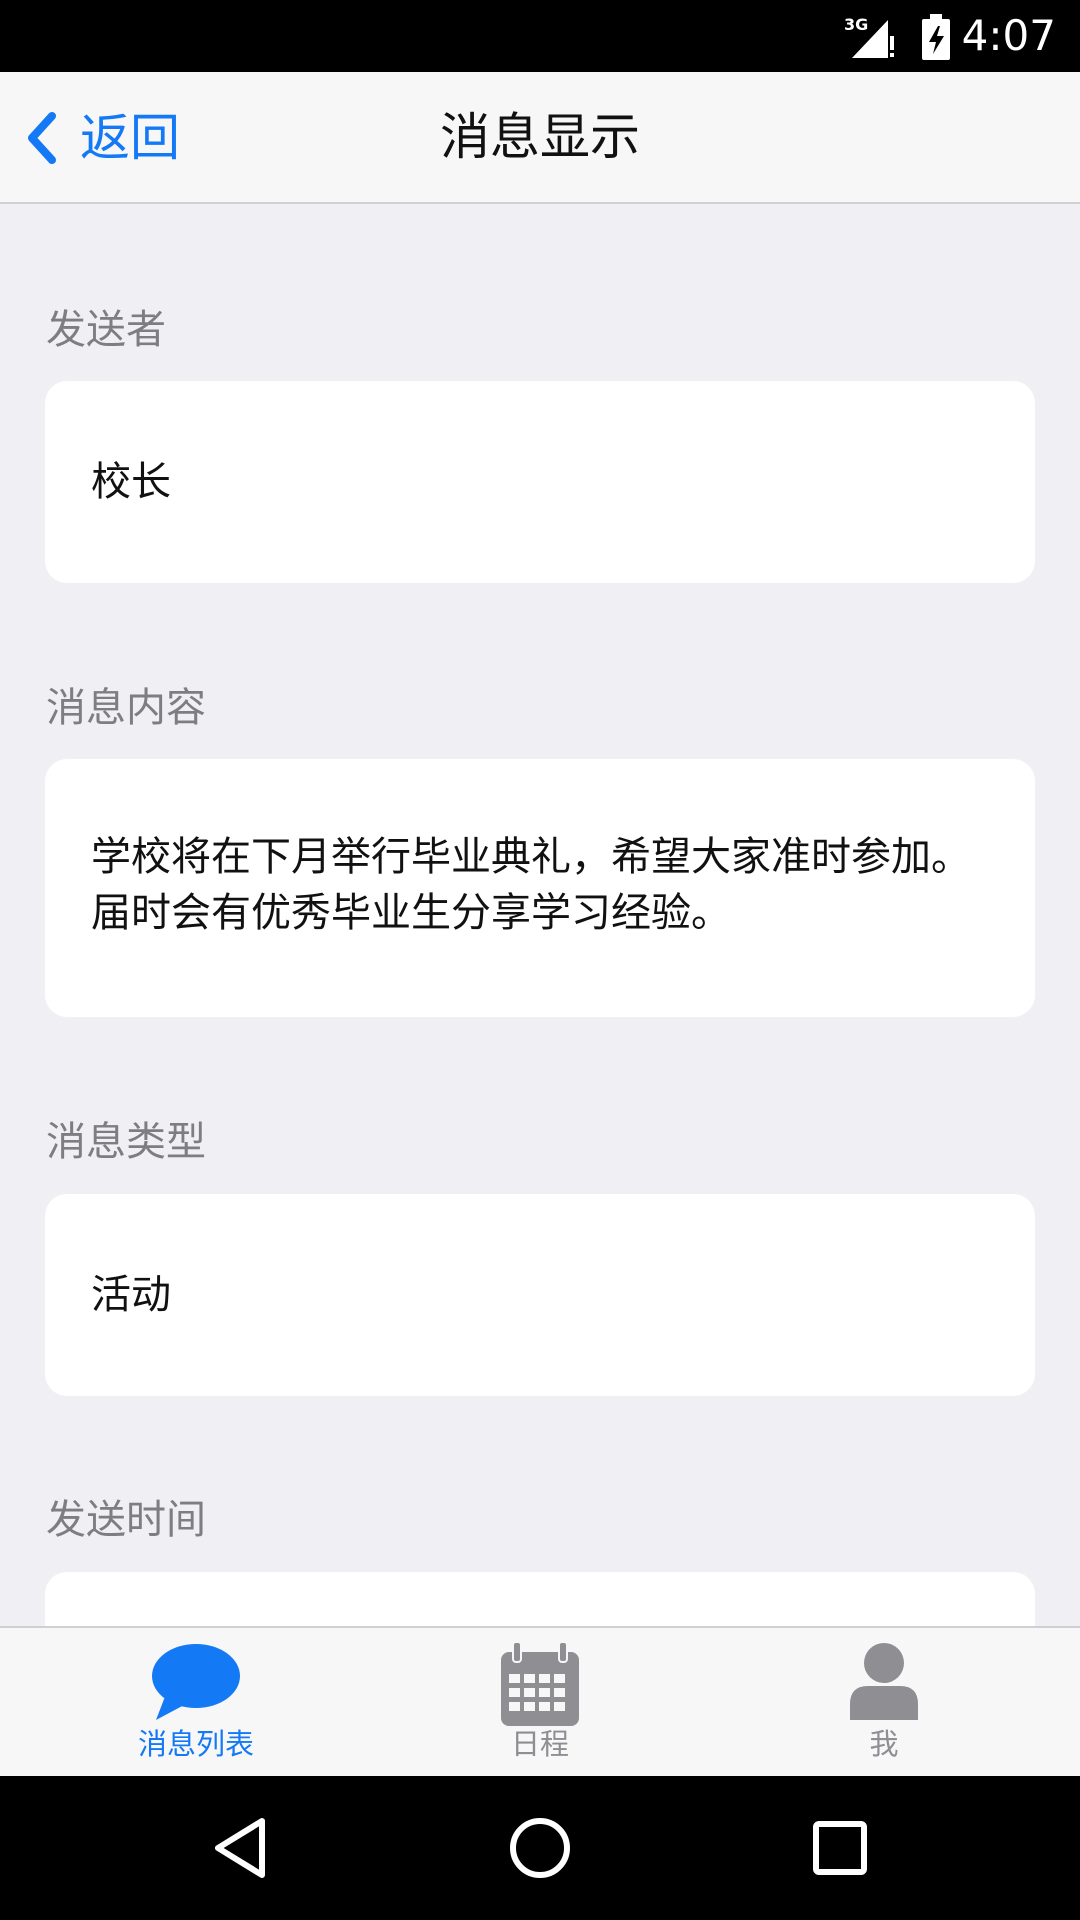 The height and width of the screenshot is (1920, 1080). I want to click on type-label: 消息类型, so click(126, 1142).